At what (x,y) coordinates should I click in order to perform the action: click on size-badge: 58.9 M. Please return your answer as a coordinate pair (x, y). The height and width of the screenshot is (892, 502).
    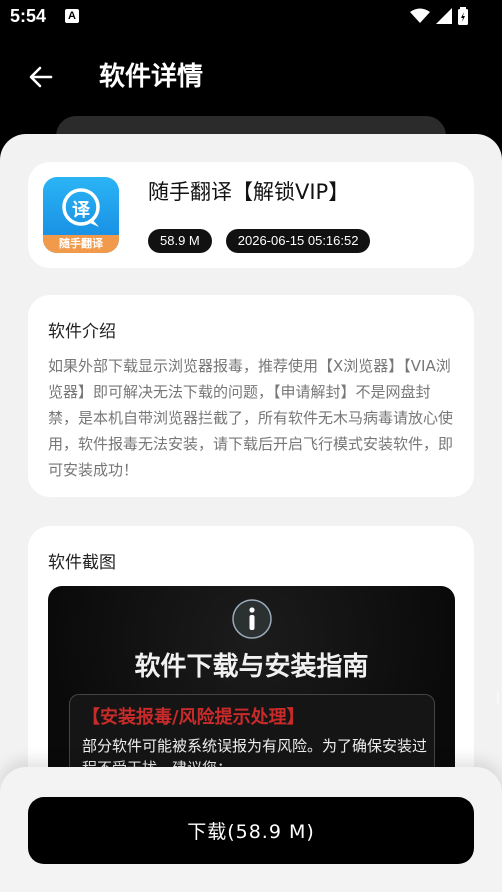
    Looking at the image, I should click on (180, 241).